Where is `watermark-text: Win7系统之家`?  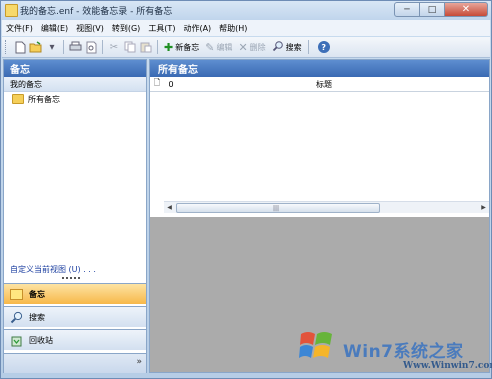 watermark-text: Win7系统之家 is located at coordinates (403, 352).